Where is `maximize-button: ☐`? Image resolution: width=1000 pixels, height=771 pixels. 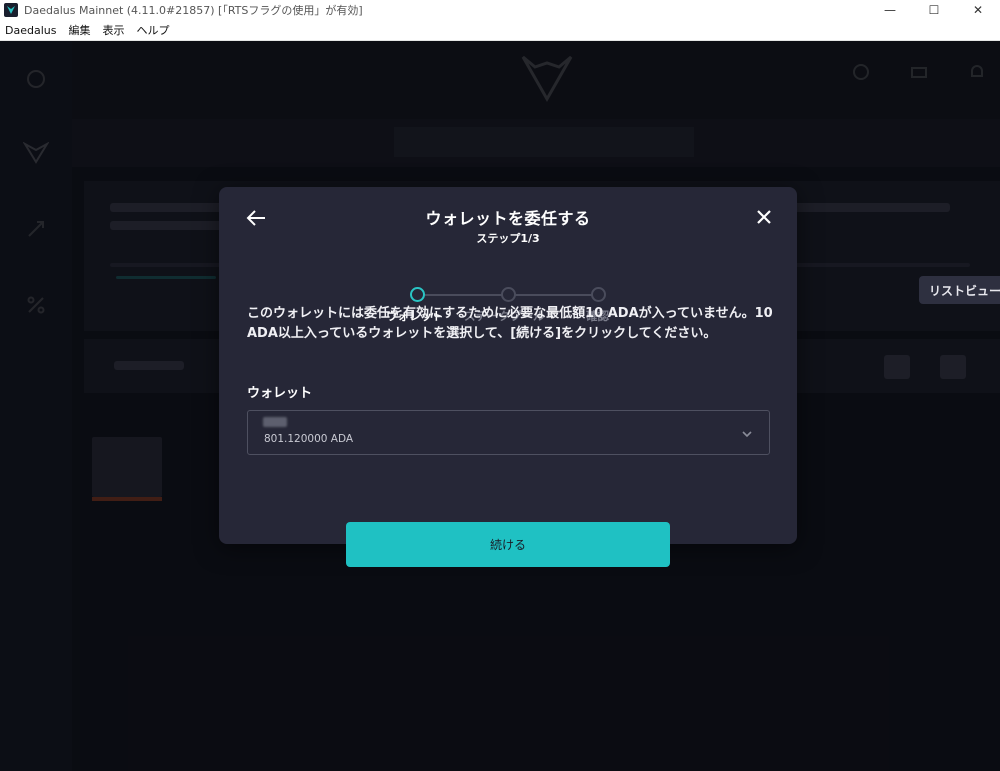
maximize-button: ☐ is located at coordinates (934, 10).